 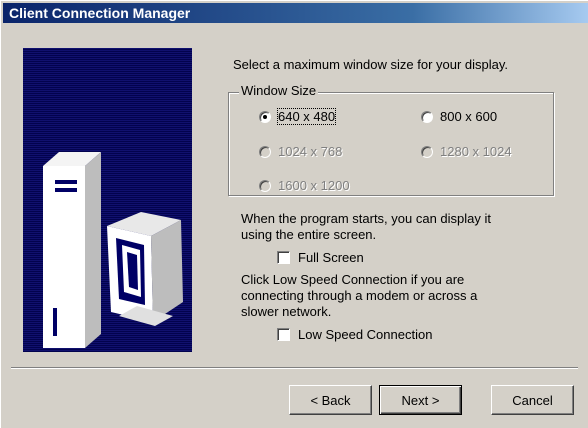 I want to click on radio-640x480: 640 x 480, so click(x=298, y=116).